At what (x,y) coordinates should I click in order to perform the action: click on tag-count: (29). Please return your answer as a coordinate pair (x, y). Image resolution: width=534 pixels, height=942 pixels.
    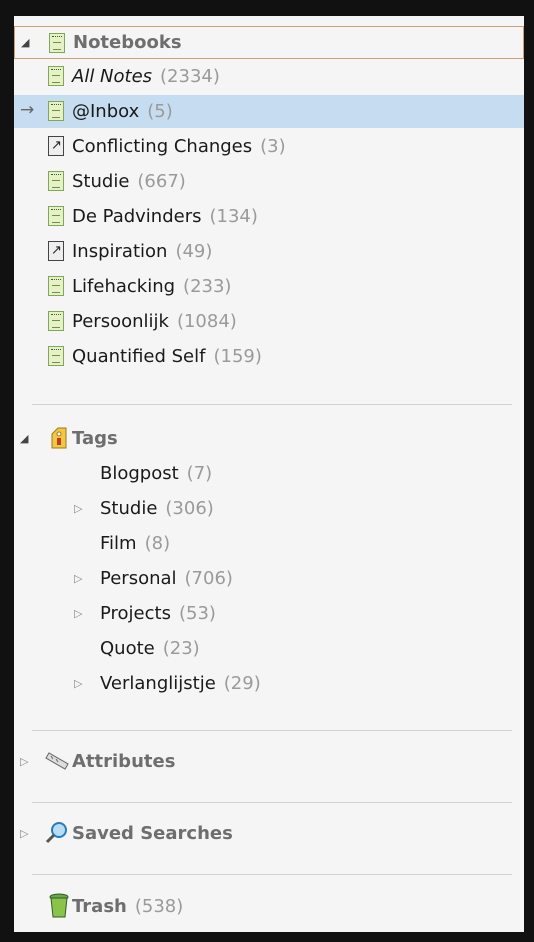
    Looking at the image, I should click on (242, 683).